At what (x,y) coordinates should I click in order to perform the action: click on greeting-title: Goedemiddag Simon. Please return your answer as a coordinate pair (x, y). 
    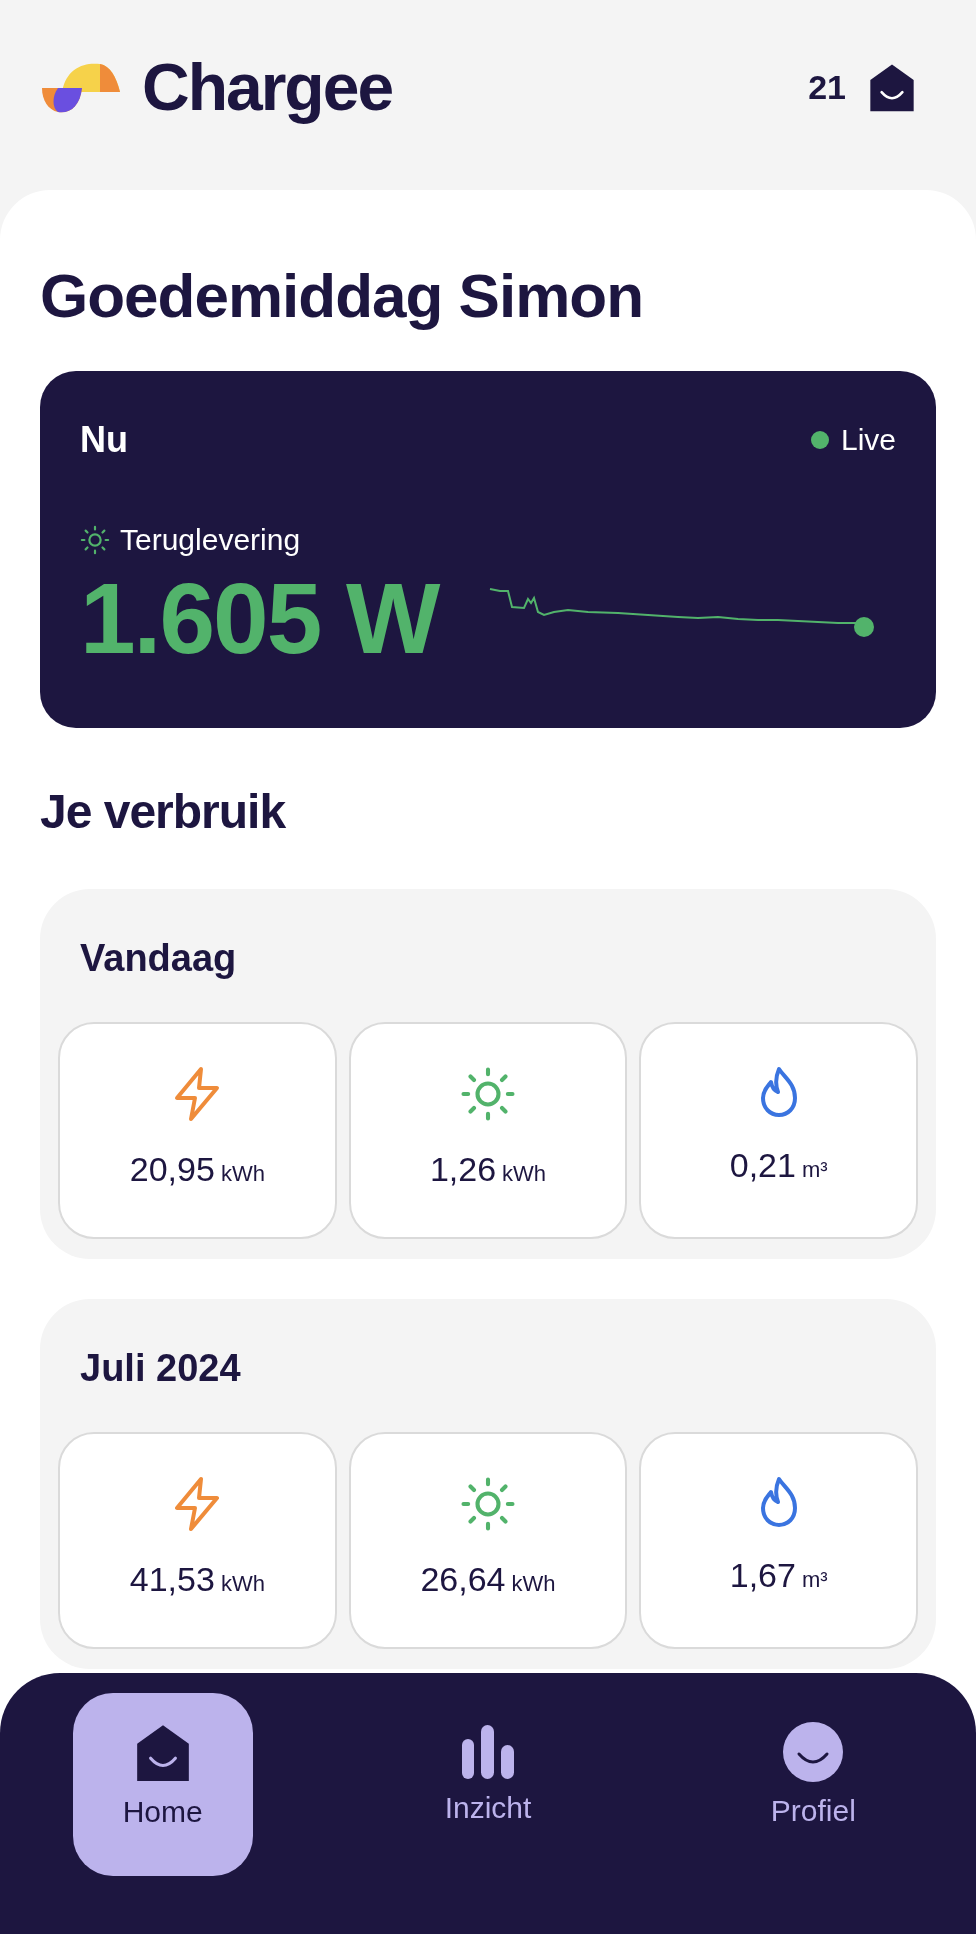
    Looking at the image, I should click on (342, 295).